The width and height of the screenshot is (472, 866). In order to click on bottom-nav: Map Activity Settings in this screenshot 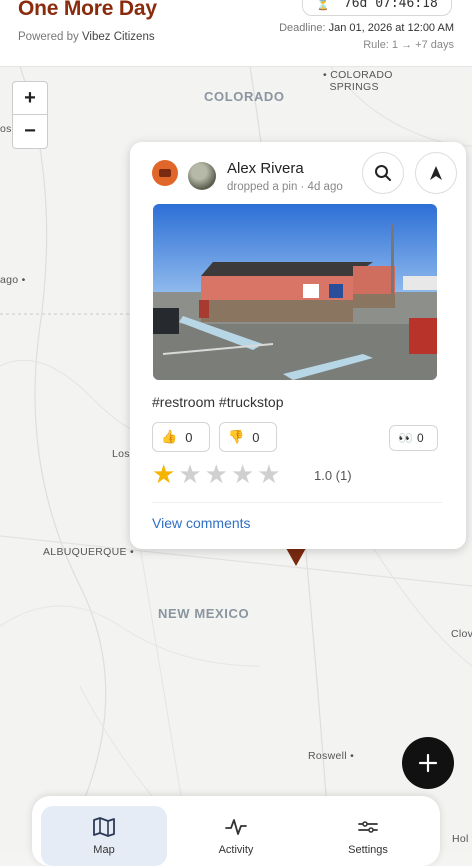, I will do `click(236, 831)`.